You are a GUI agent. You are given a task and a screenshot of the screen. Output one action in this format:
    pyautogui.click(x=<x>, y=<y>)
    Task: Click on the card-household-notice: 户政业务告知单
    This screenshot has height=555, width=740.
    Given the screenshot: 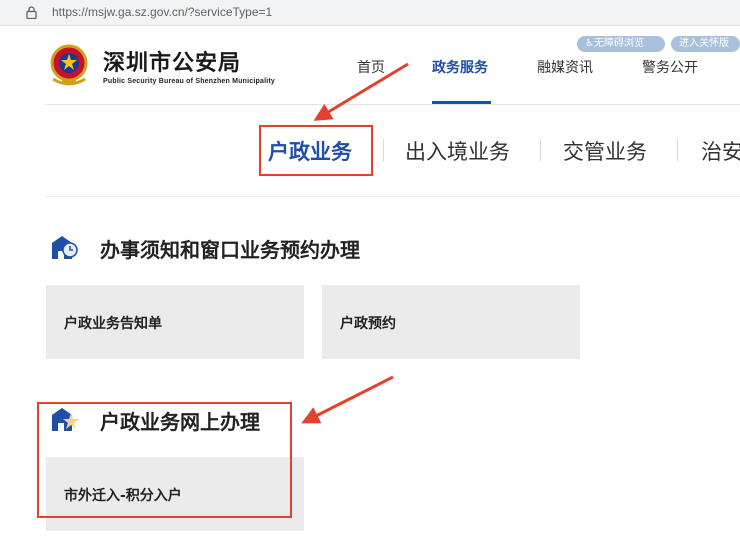 What is the action you would take?
    pyautogui.click(x=175, y=322)
    